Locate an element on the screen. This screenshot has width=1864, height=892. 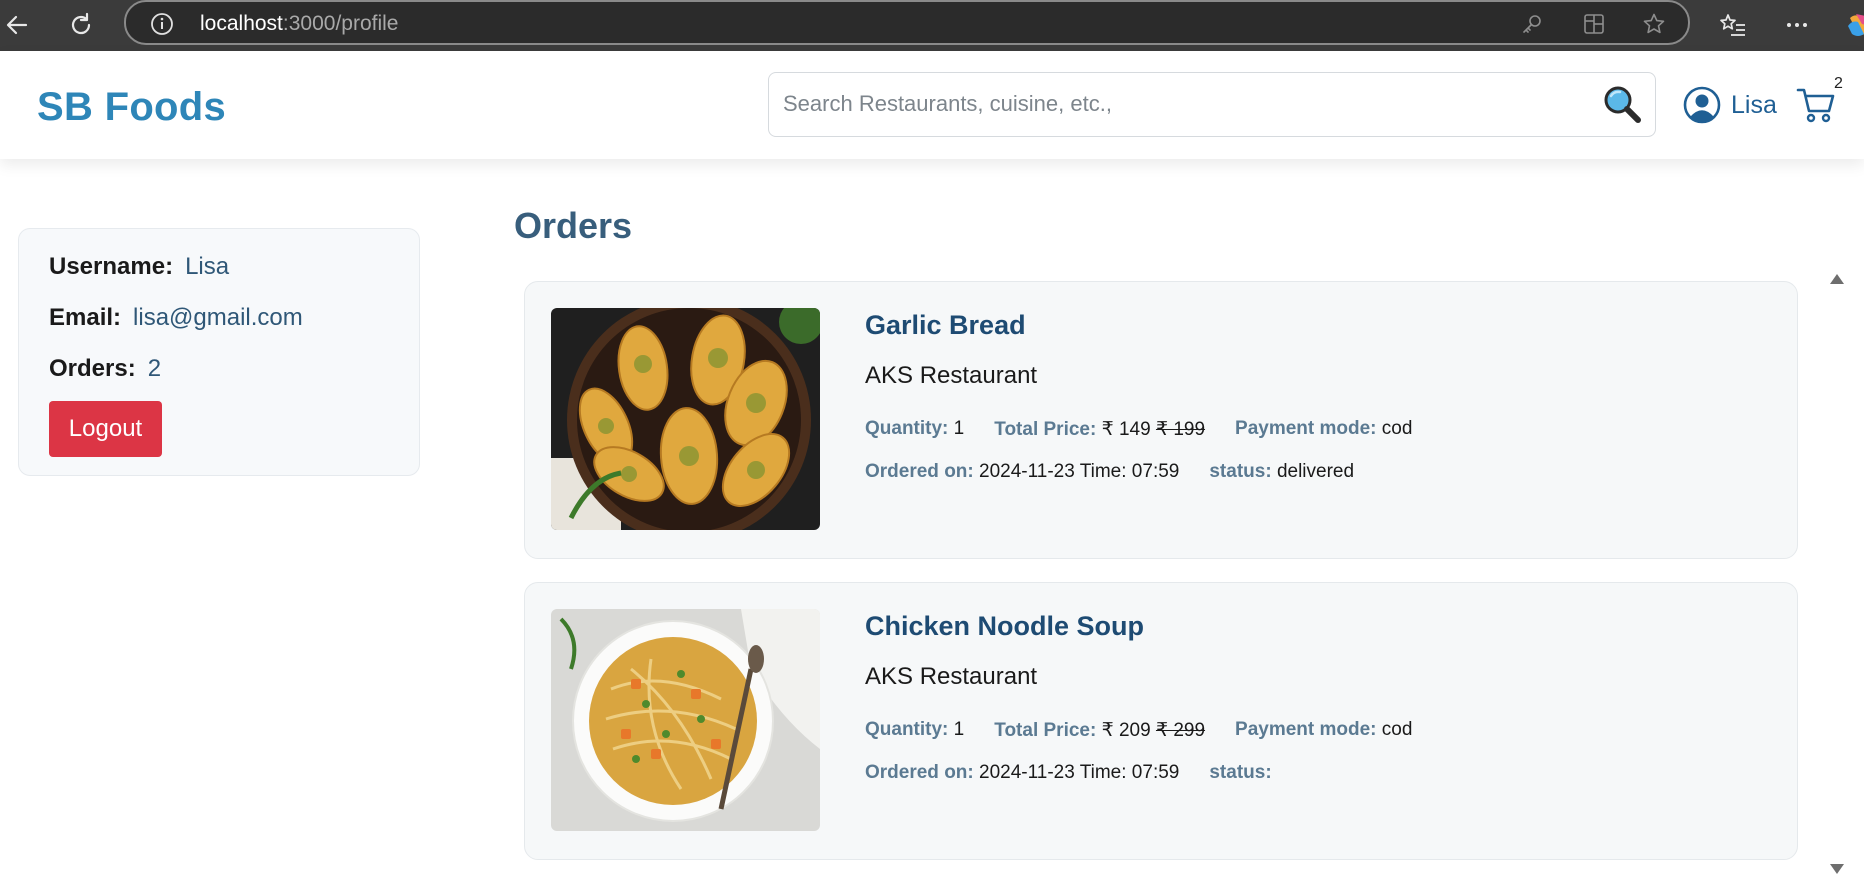
url-text: localhost:3000/profile is located at coordinates (299, 24).